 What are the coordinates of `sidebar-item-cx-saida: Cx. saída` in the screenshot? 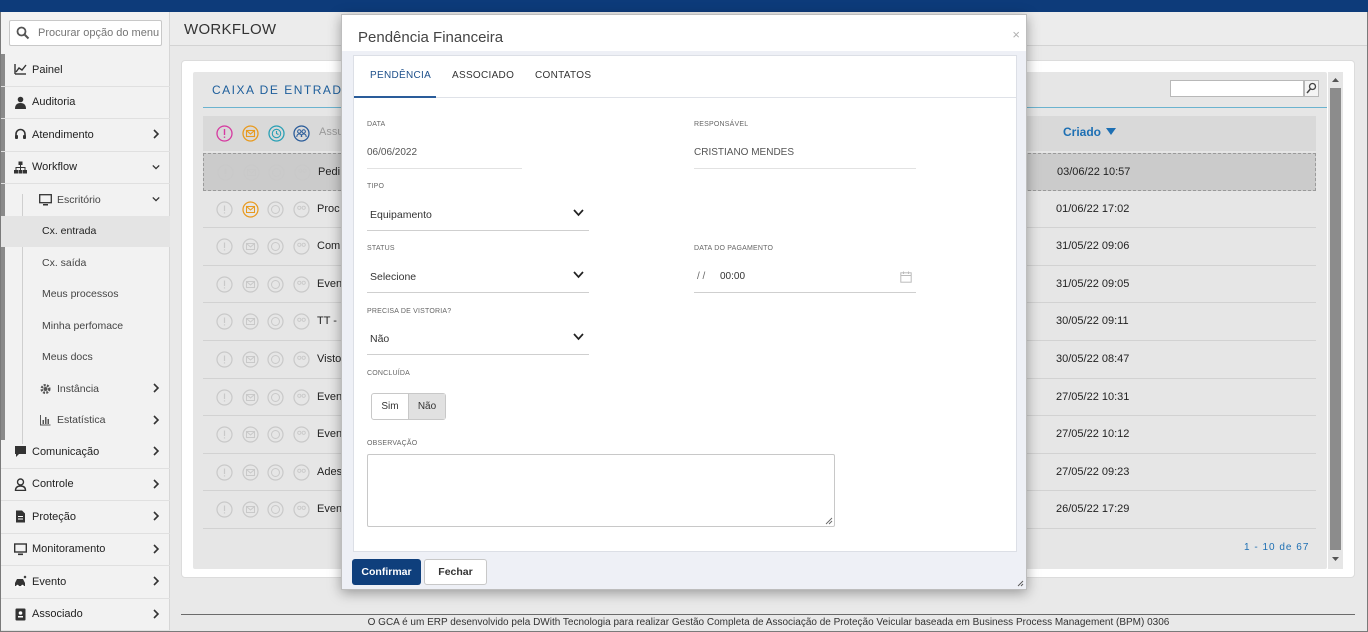 It's located at (85, 263).